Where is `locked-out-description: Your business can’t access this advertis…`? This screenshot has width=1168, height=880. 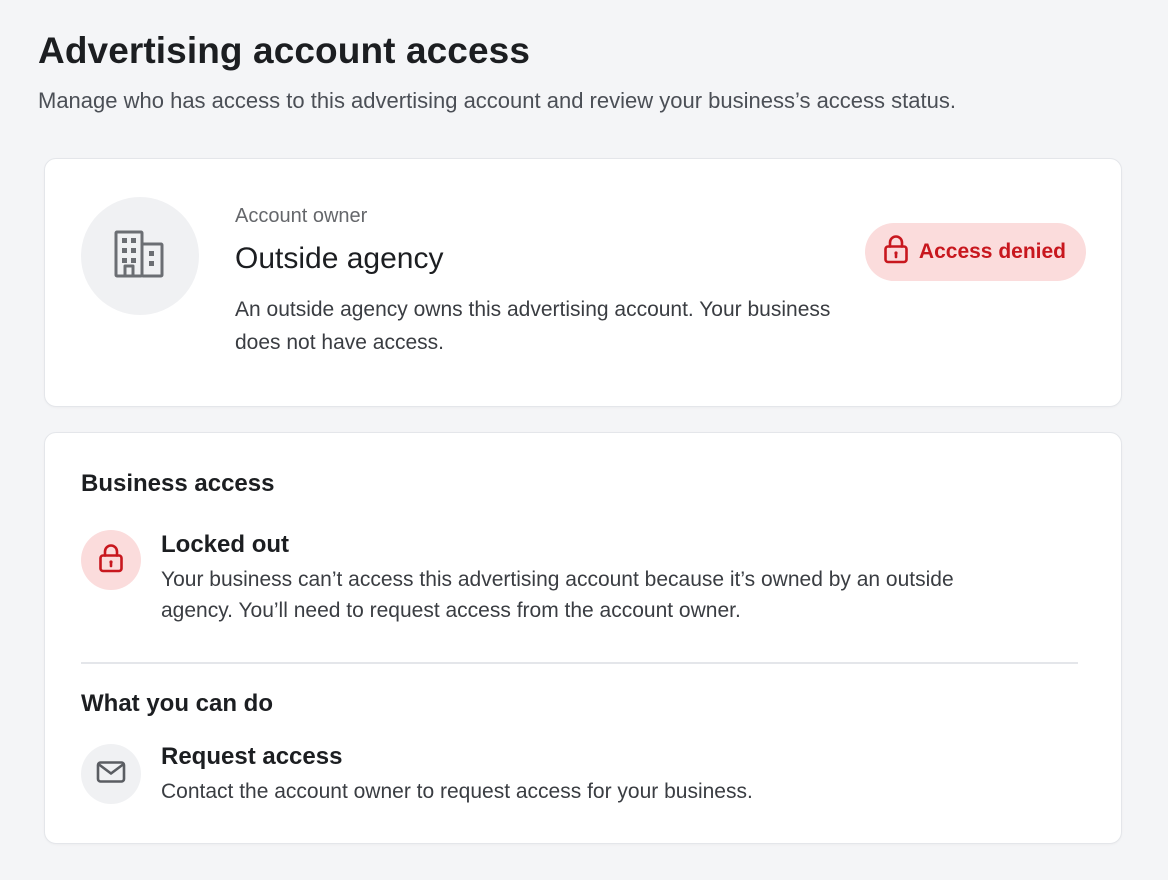 locked-out-description: Your business can’t access this advertis… is located at coordinates (557, 595).